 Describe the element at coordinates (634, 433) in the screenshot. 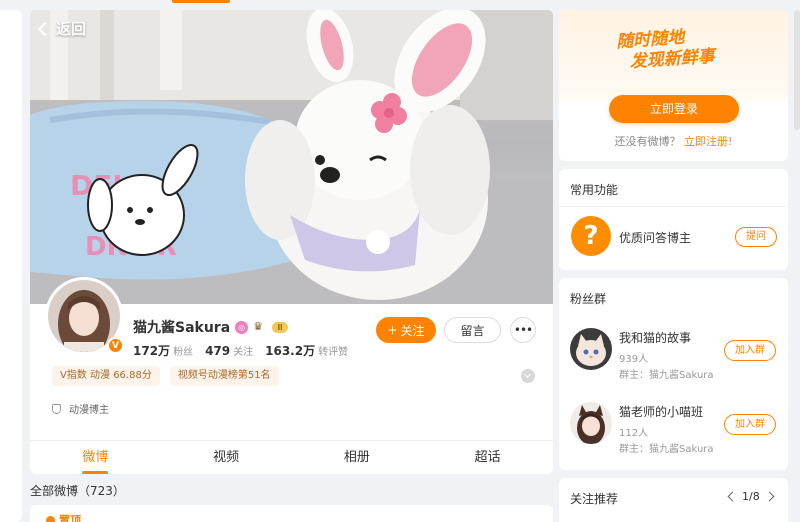

I see `group-member-count: 112人` at that location.